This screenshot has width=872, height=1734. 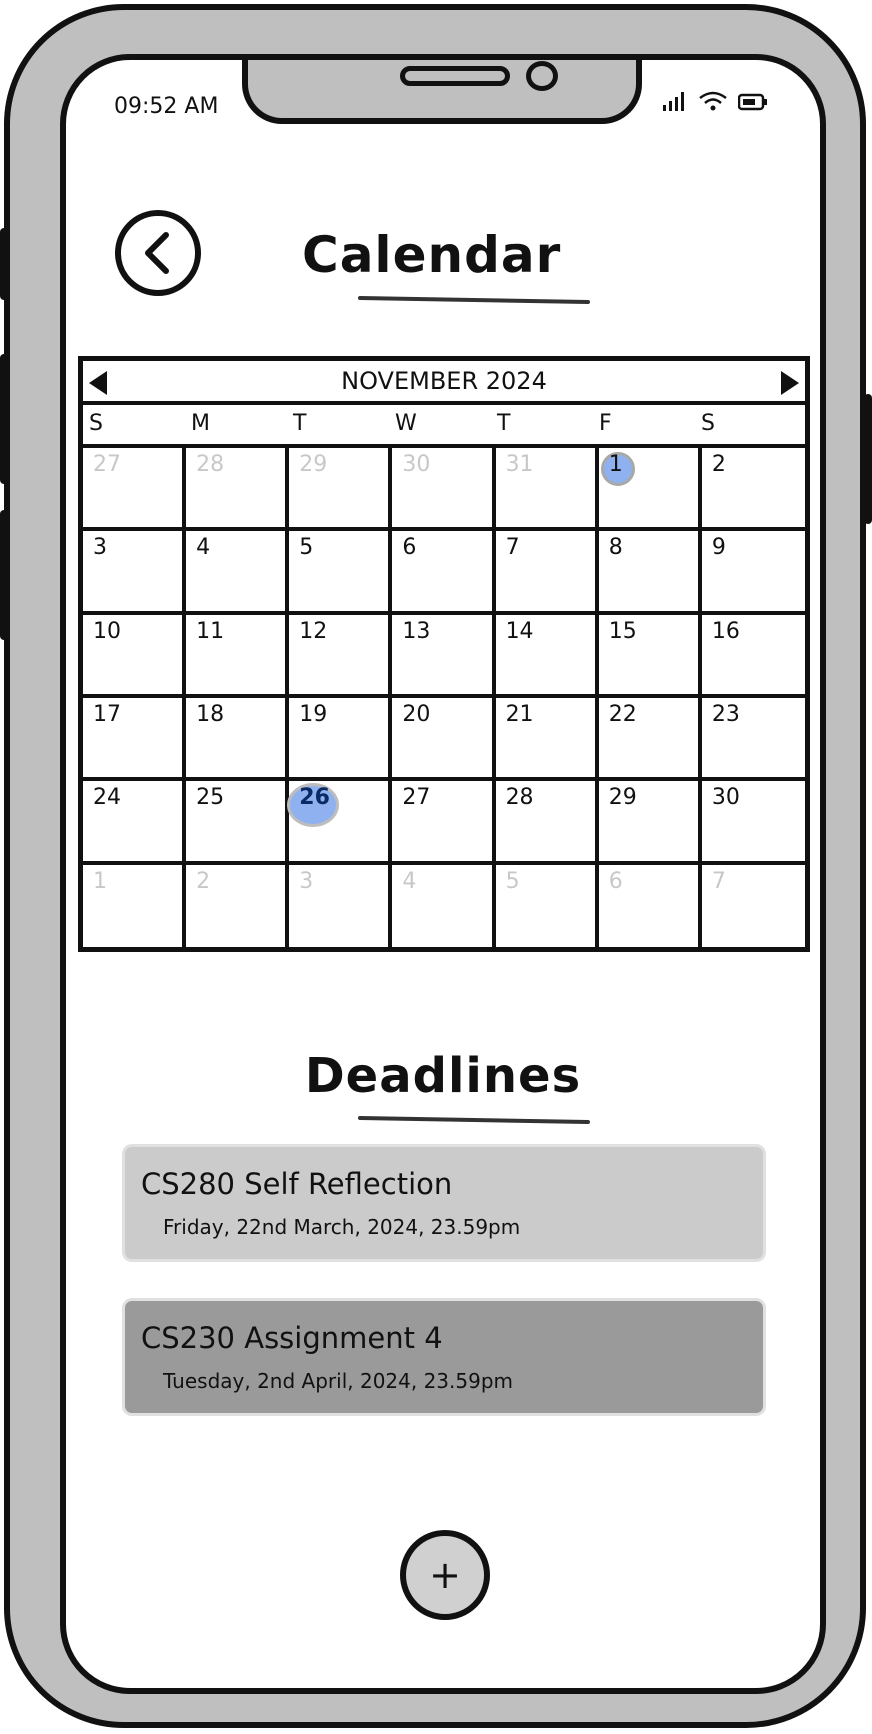 I want to click on calendar-day: 8, so click(x=650, y=573).